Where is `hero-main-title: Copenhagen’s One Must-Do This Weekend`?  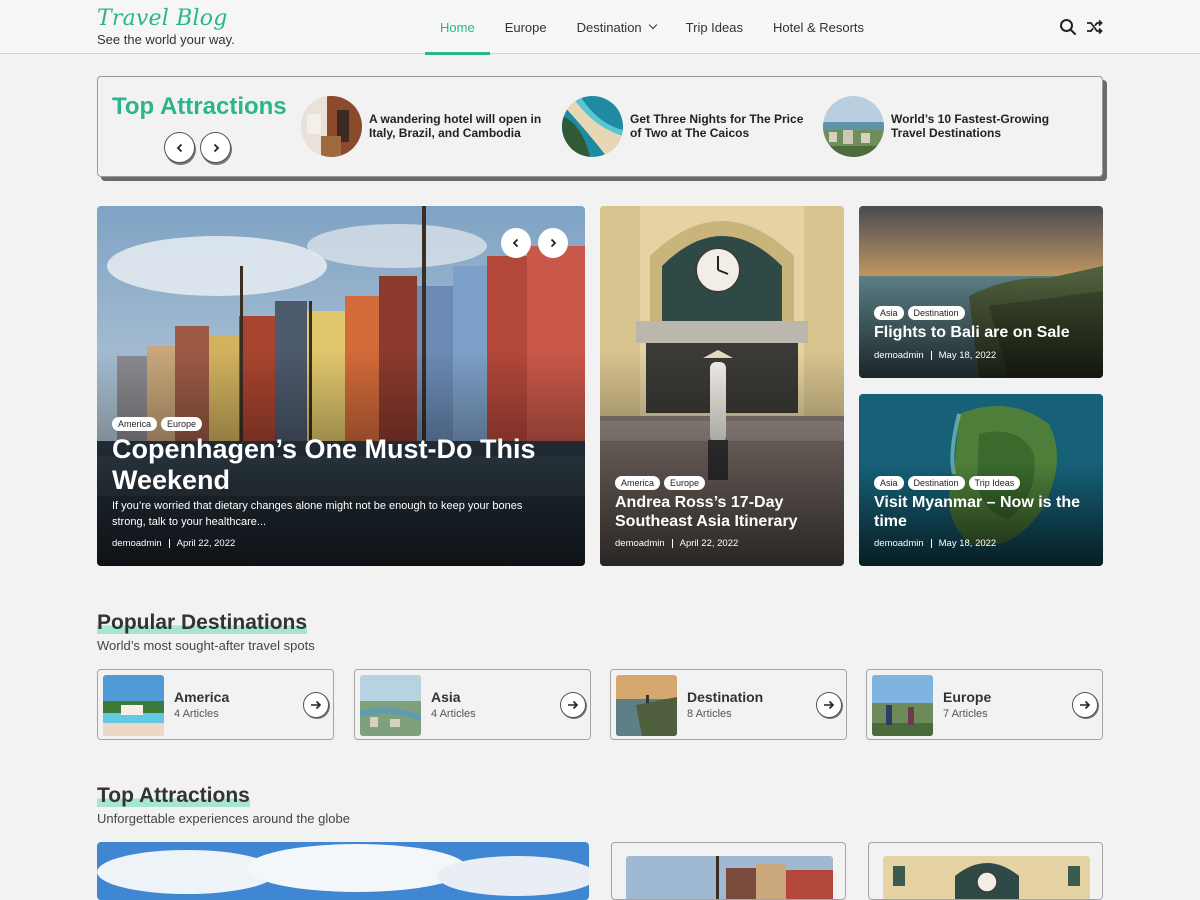 hero-main-title: Copenhagen’s One Must-Do This Weekend is located at coordinates (337, 465).